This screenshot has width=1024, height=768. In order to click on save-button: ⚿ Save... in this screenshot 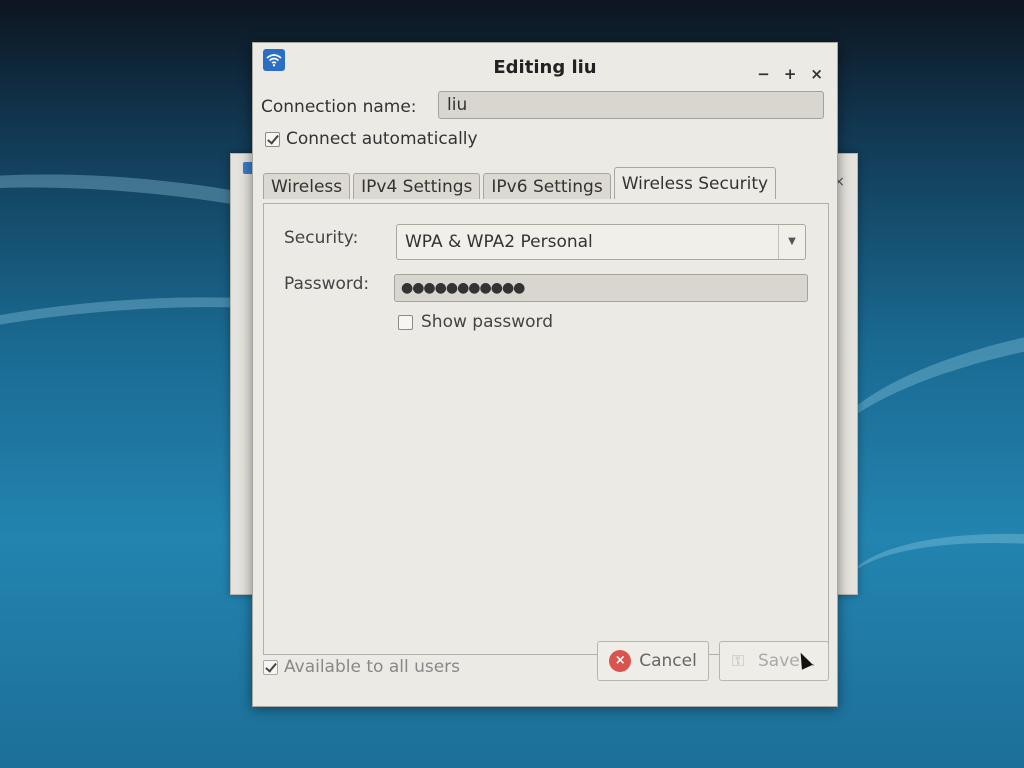, I will do `click(774, 661)`.